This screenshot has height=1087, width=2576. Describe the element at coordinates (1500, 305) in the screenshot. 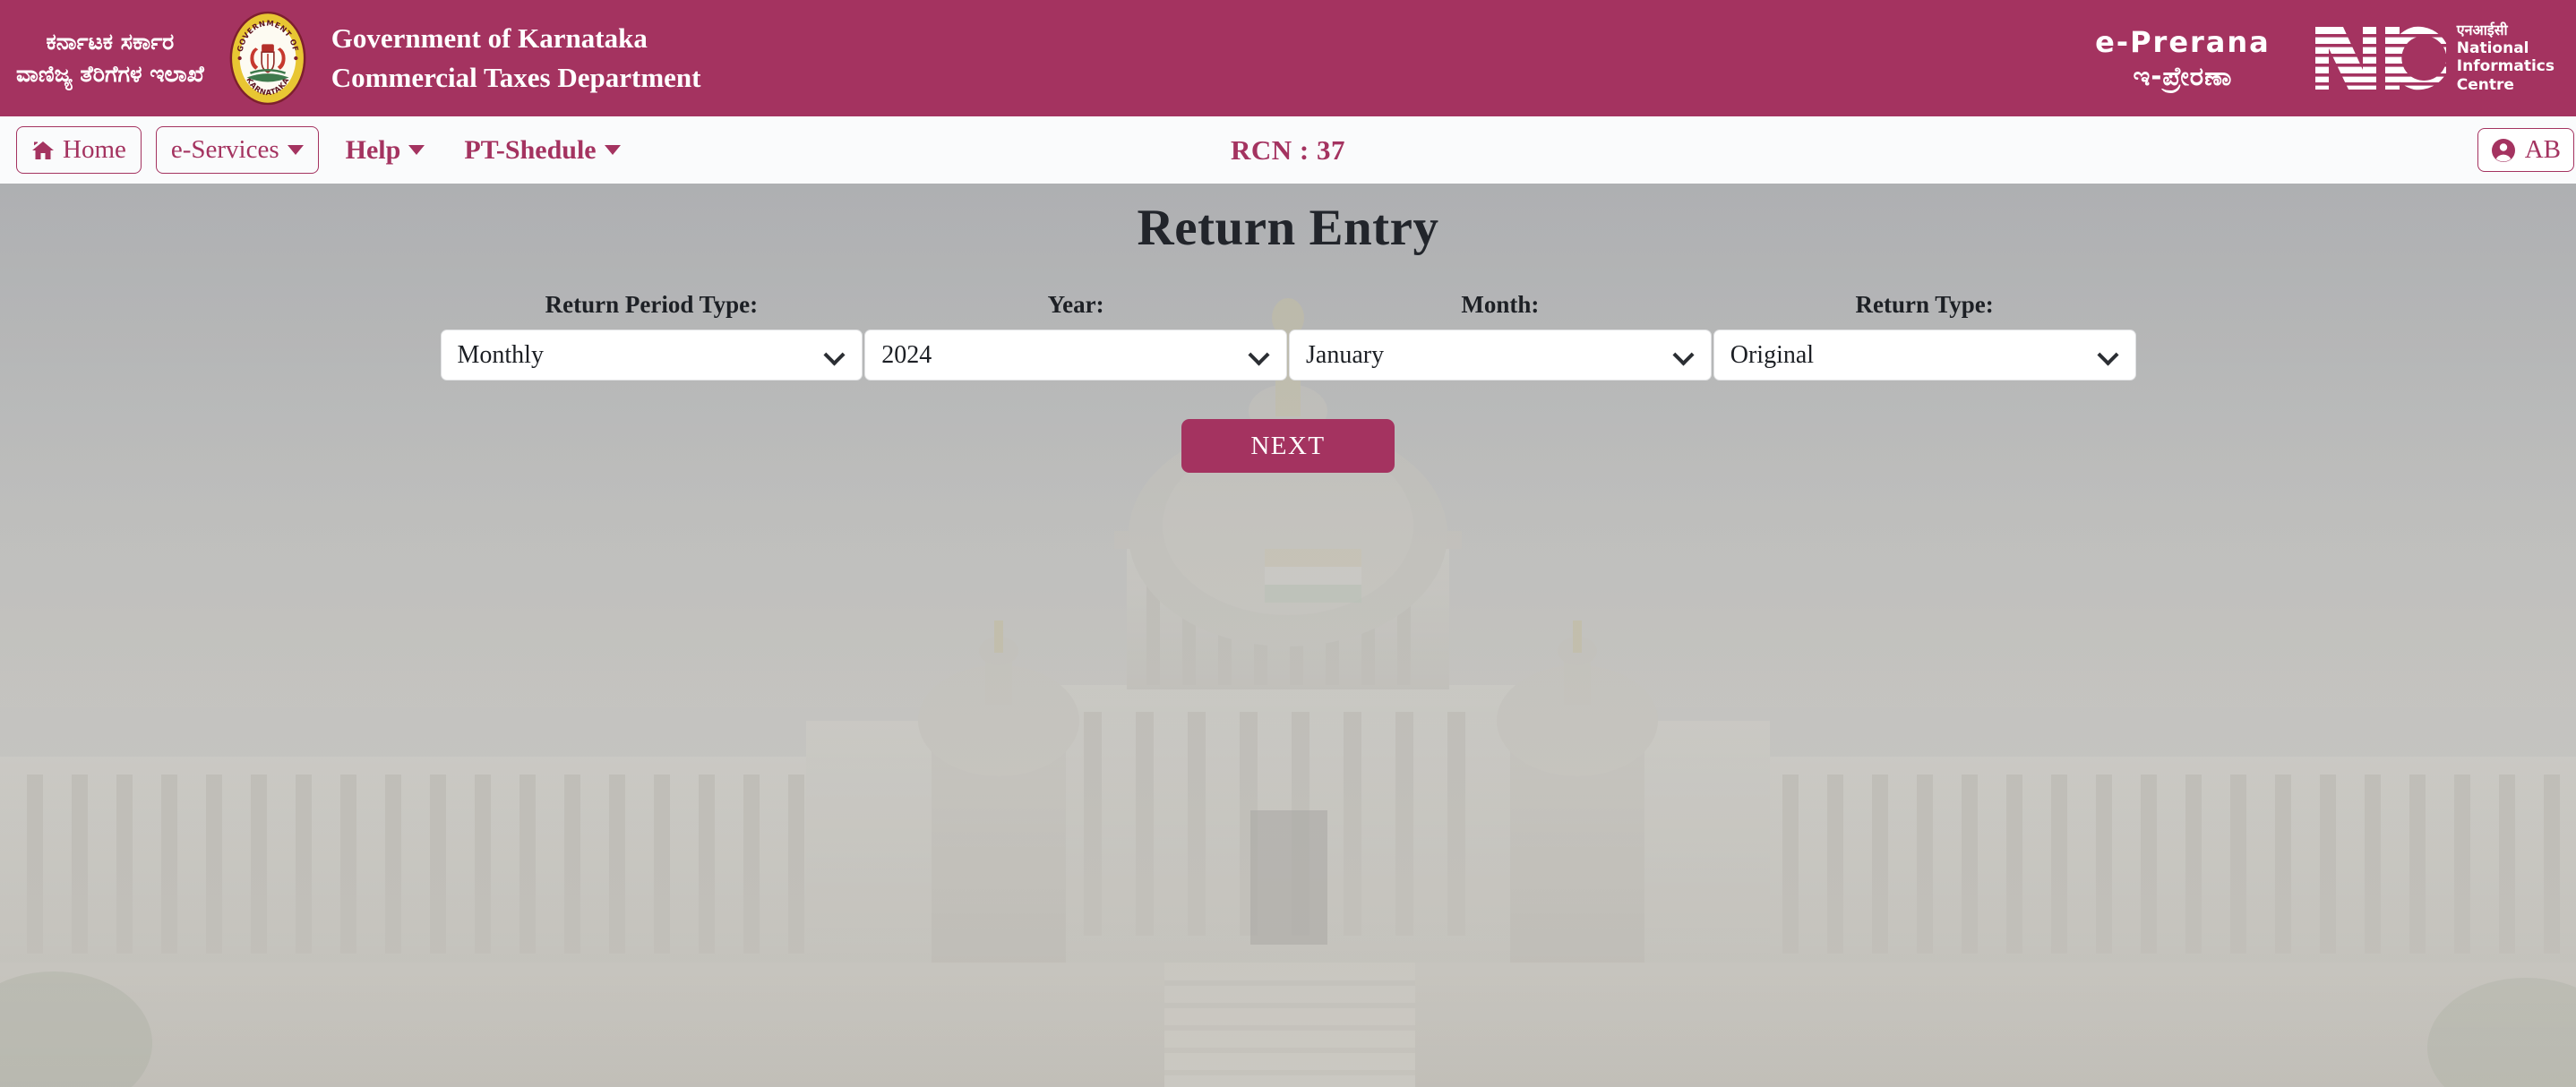

I see `month-label: Month:` at that location.